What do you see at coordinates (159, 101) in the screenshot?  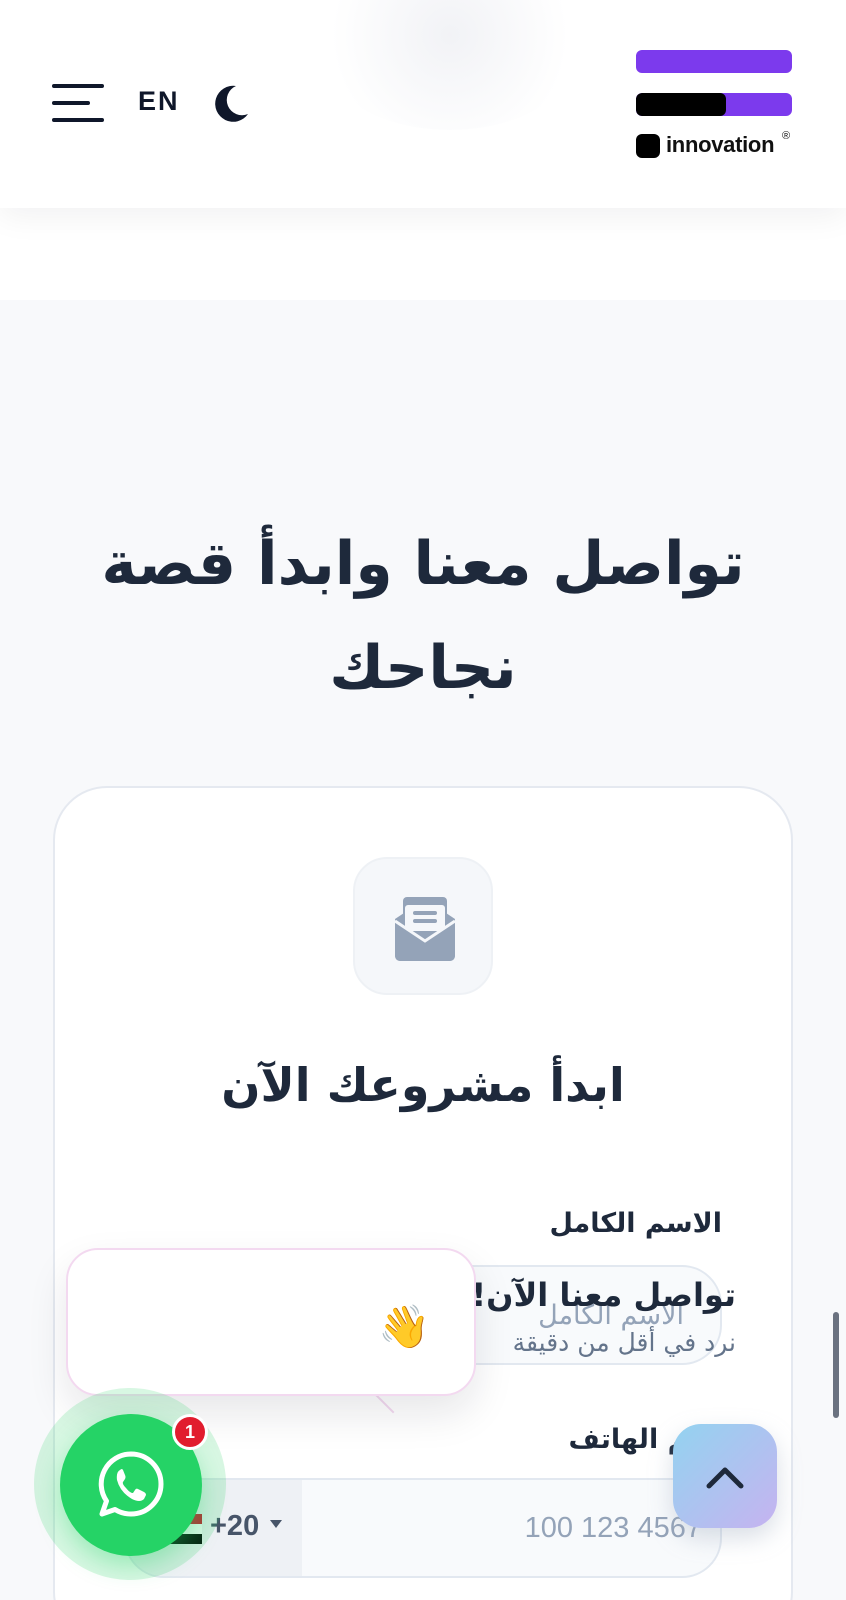 I see `language-toggle-button: EN` at bounding box center [159, 101].